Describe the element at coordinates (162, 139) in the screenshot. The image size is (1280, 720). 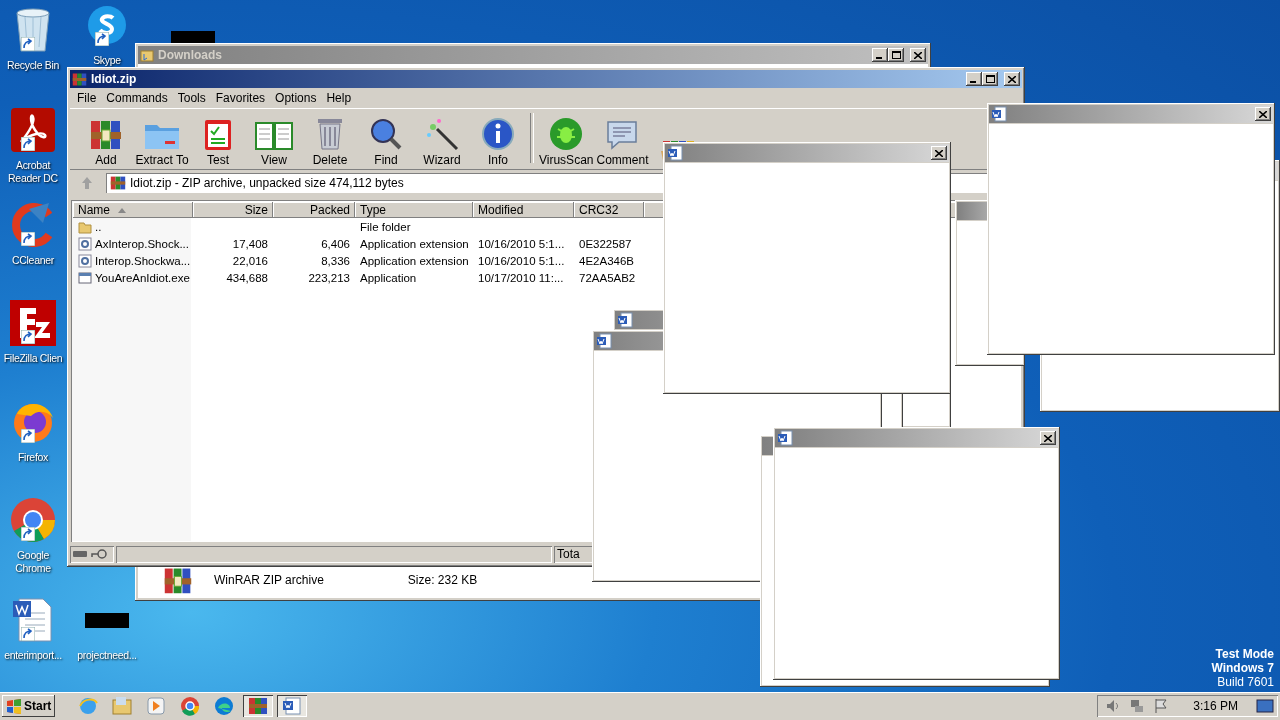
I see `toolbar-button: Extract To` at that location.